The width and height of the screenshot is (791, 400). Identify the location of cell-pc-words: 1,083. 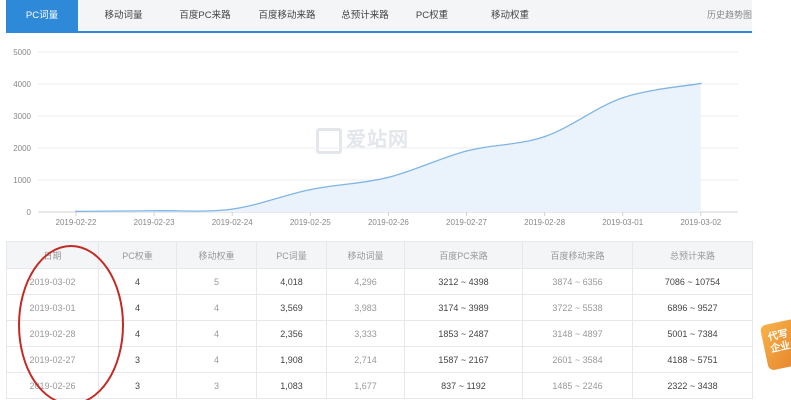
(291, 385).